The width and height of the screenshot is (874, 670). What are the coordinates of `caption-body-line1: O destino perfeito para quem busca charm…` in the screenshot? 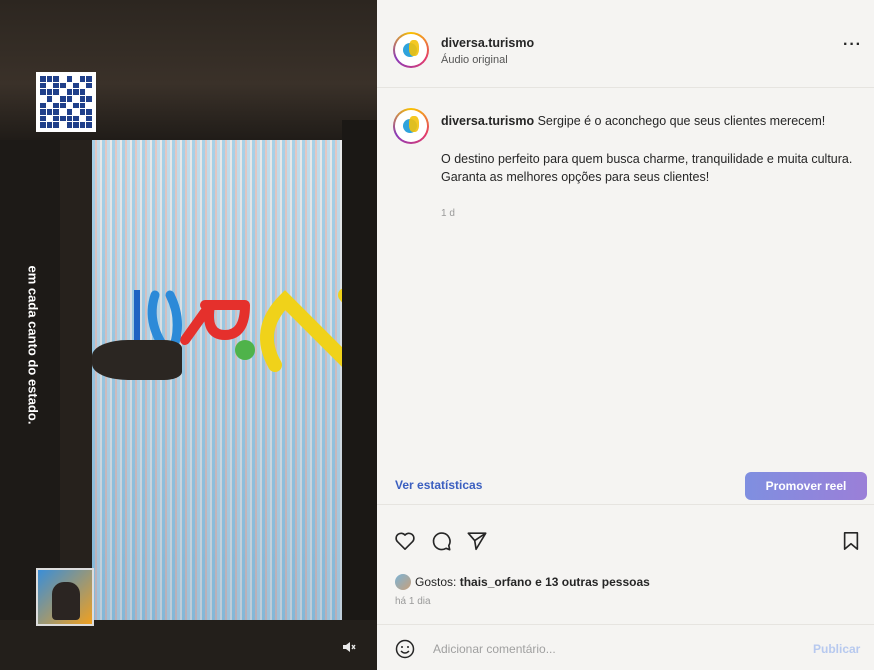 It's located at (647, 159).